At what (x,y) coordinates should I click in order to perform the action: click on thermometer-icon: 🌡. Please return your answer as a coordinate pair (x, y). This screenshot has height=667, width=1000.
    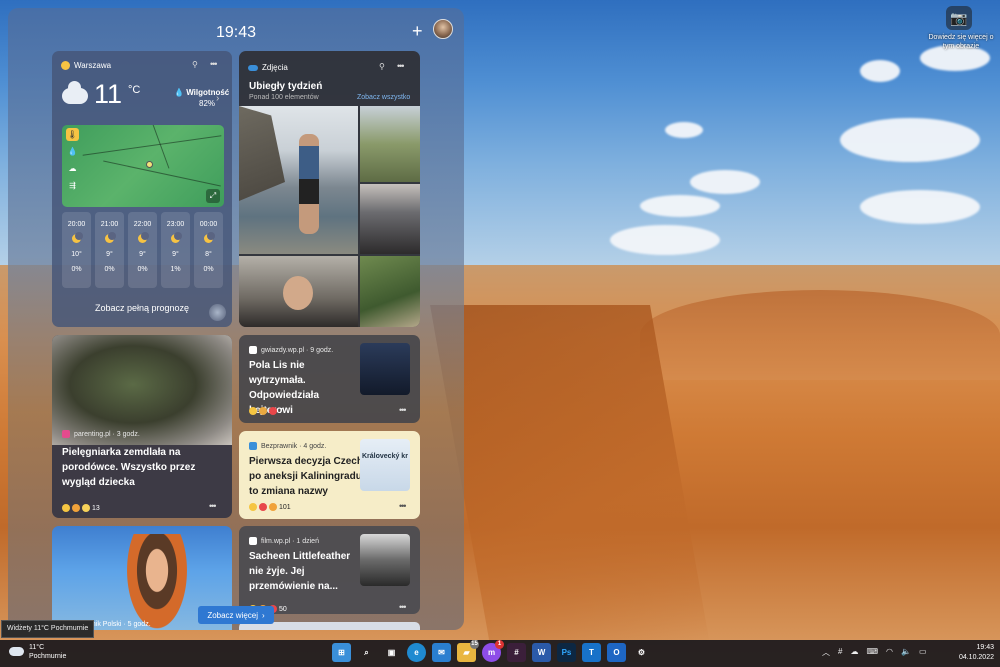
    Looking at the image, I should click on (72, 134).